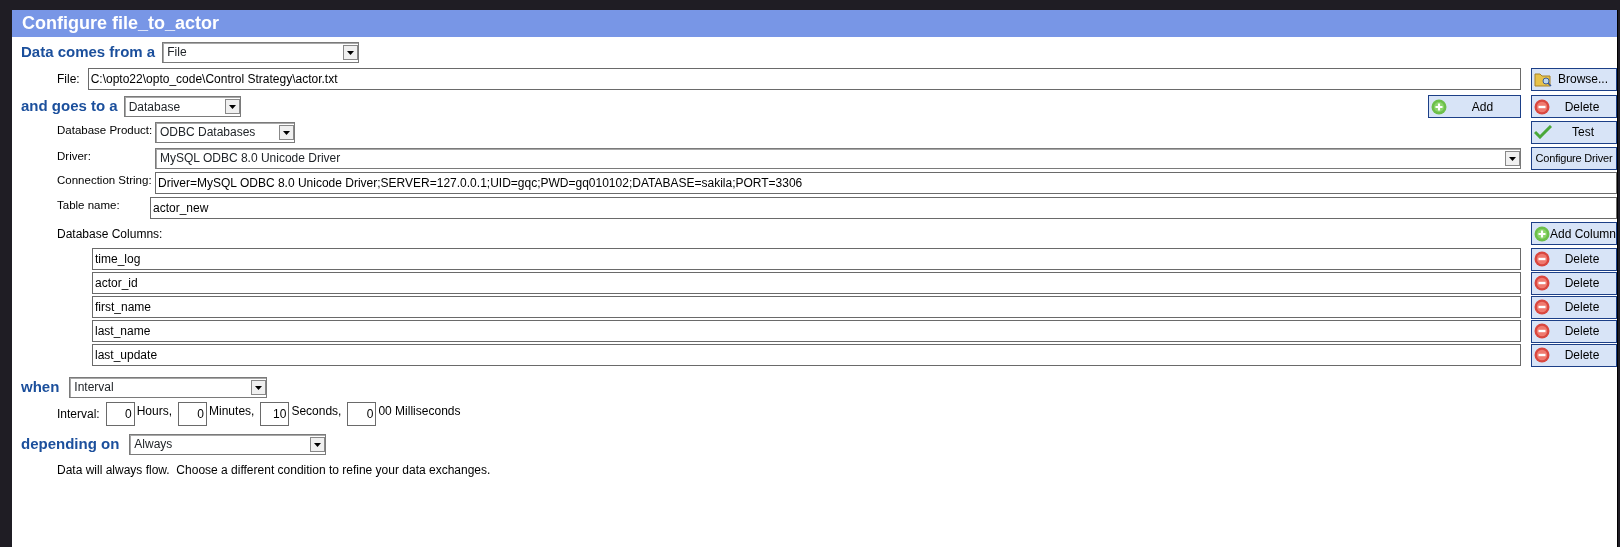  Describe the element at coordinates (105, 130) in the screenshot. I see `field-label: Database Product:` at that location.